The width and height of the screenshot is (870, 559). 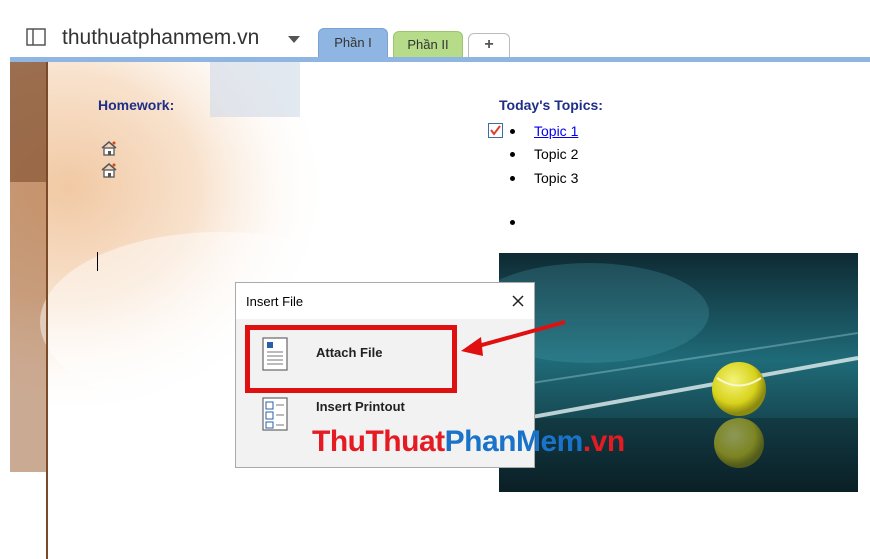 What do you see at coordinates (435, 29) in the screenshot?
I see `title-bar: thuthuatphanmem.vn Phần I Phần II +` at bounding box center [435, 29].